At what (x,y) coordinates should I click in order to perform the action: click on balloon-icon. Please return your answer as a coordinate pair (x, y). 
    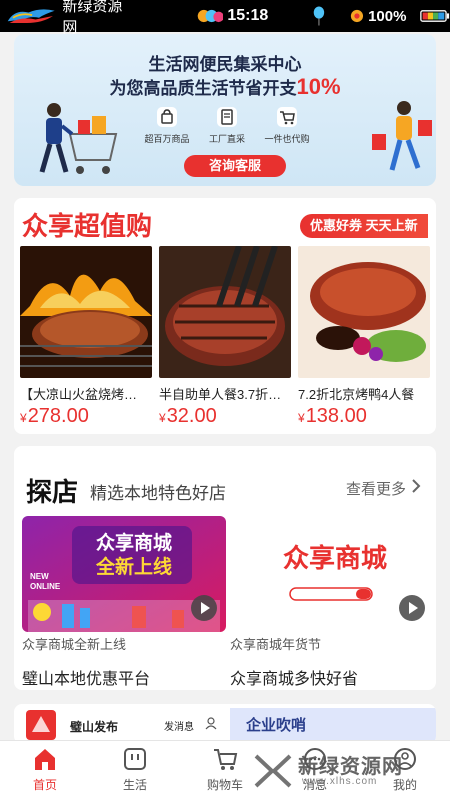
    Looking at the image, I should click on (319, 16).